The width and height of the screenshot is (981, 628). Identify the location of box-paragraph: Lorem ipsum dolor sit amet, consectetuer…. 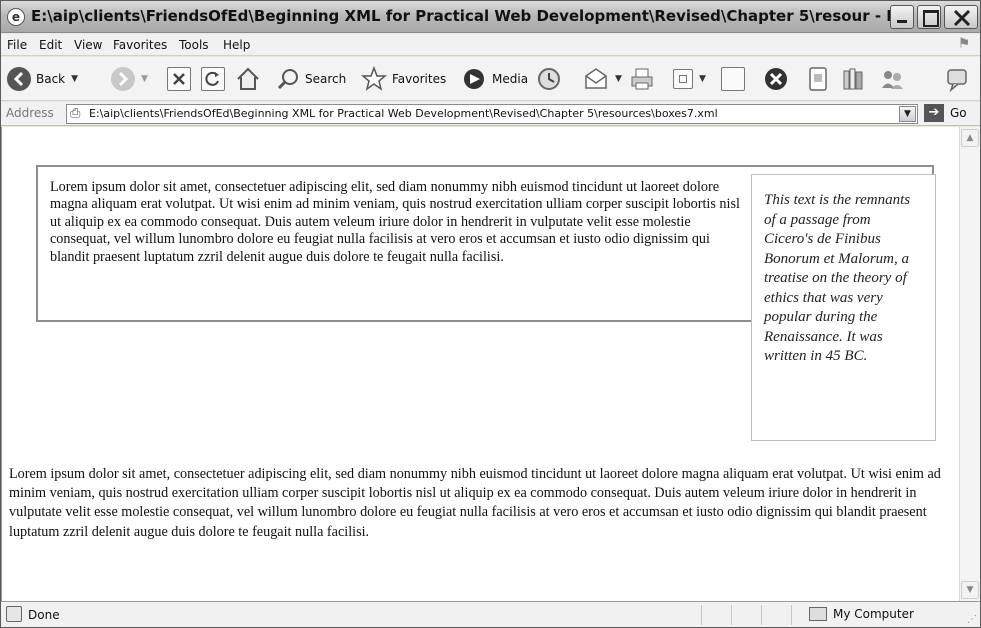
(395, 222).